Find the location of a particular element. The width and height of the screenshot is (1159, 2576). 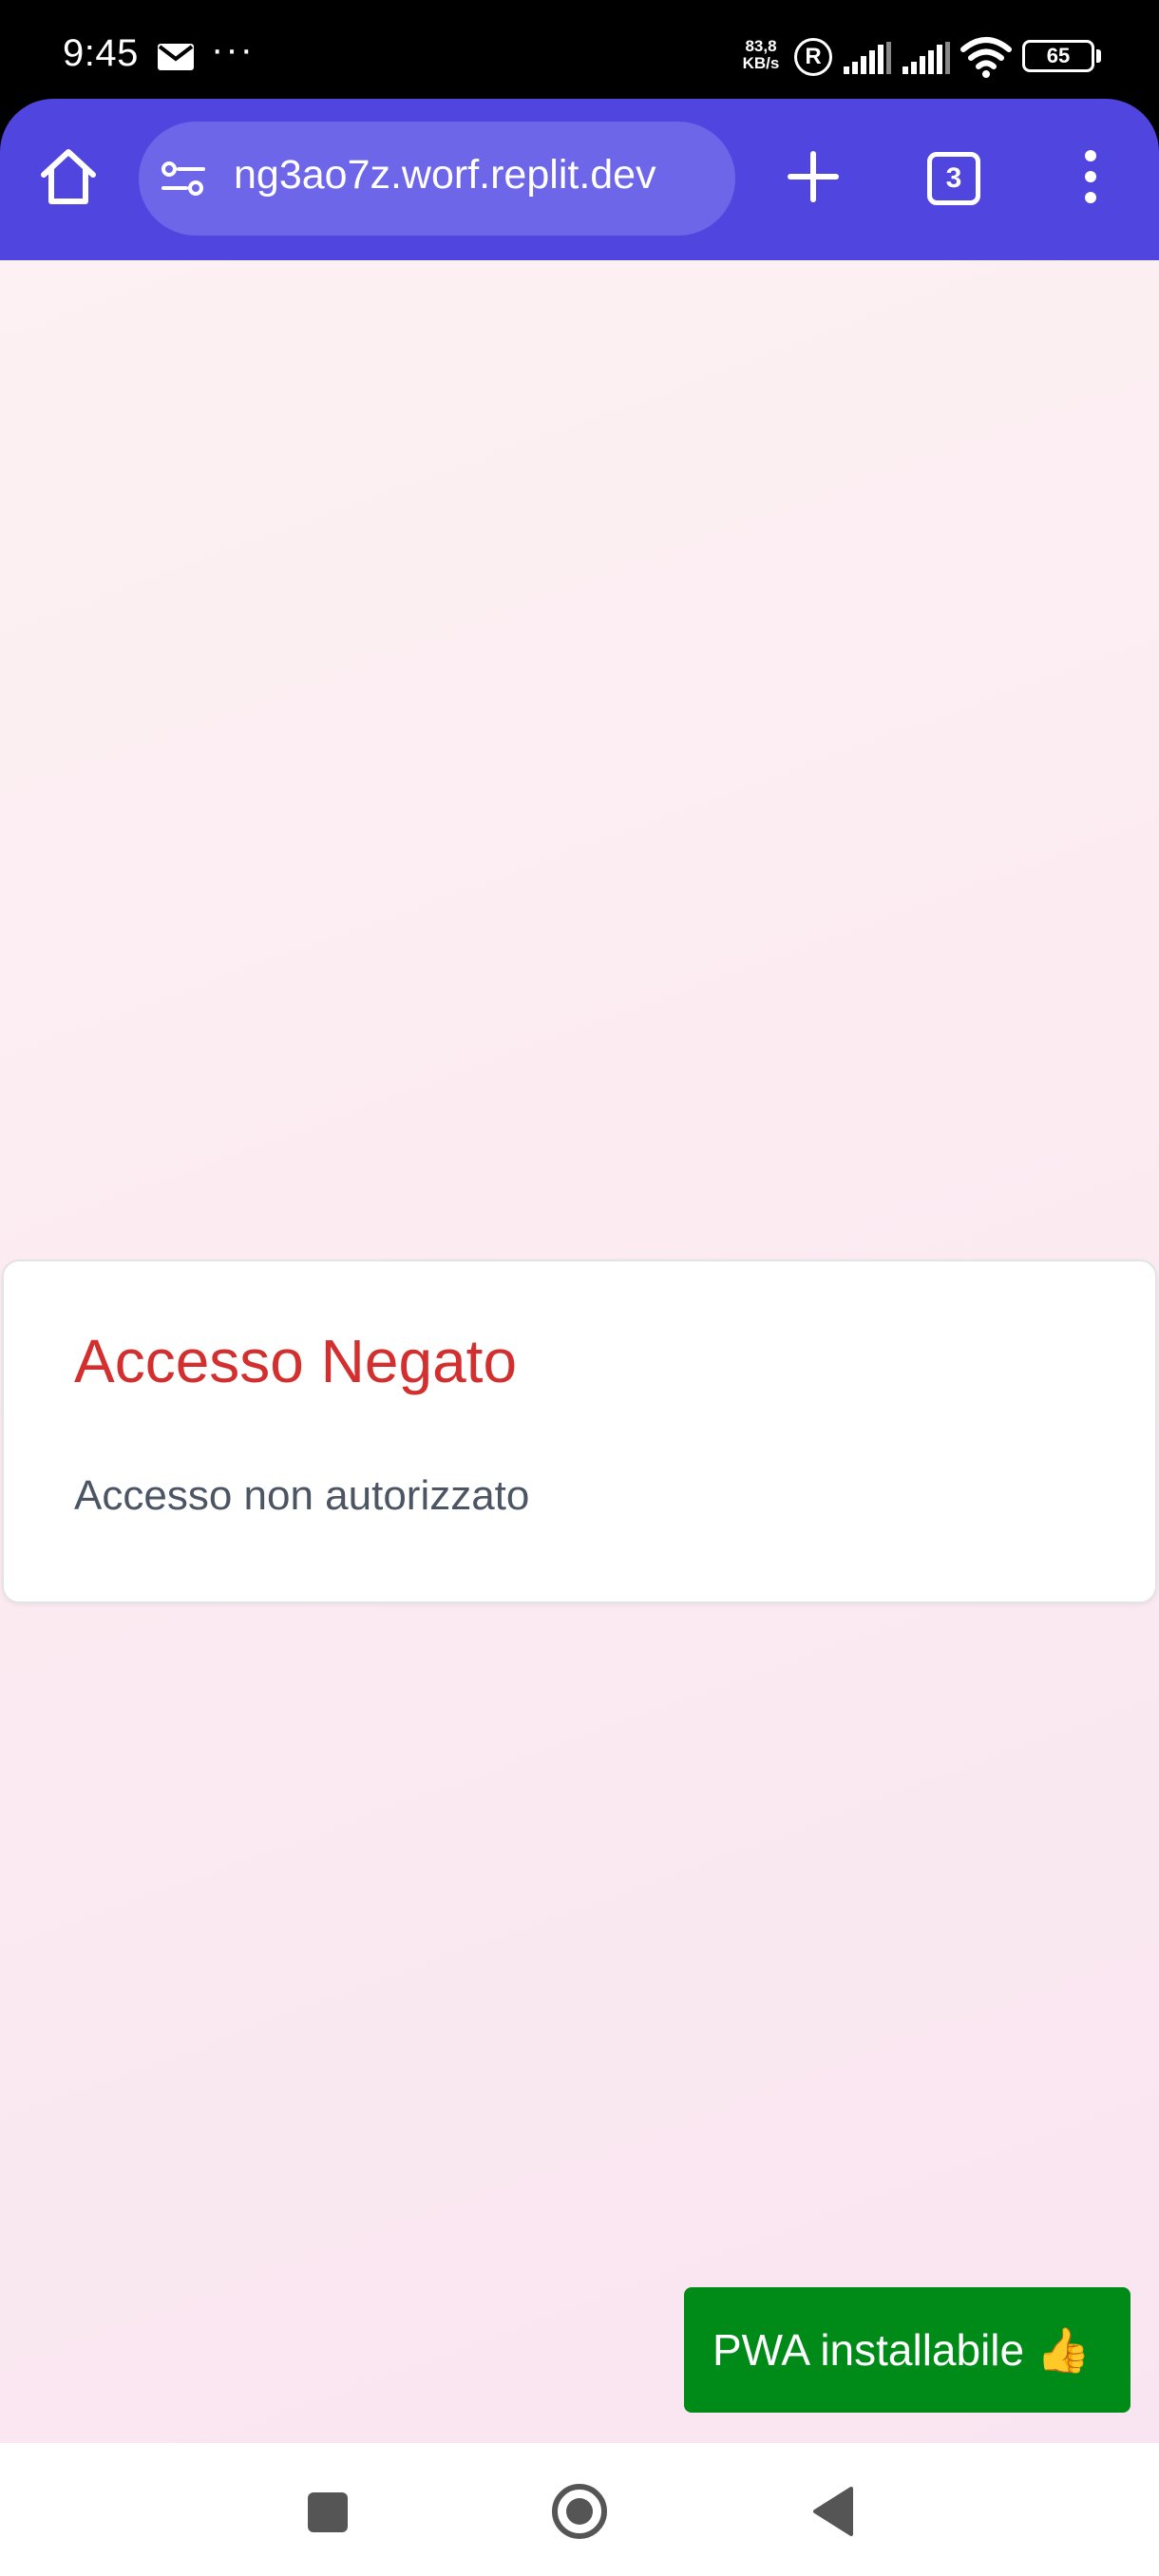

signal-icon-sim2 is located at coordinates (926, 58).